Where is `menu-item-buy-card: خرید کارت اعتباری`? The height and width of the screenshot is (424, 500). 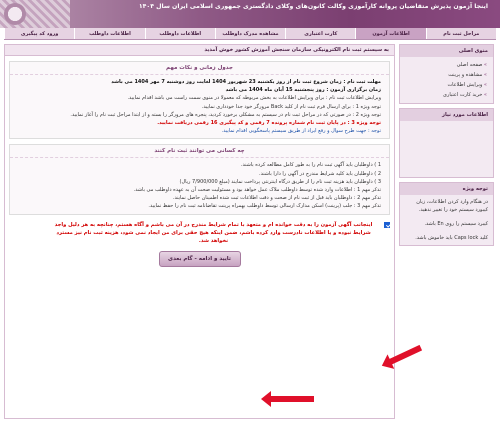 menu-item-buy-card: خرید کارت اعتباری is located at coordinates (446, 95).